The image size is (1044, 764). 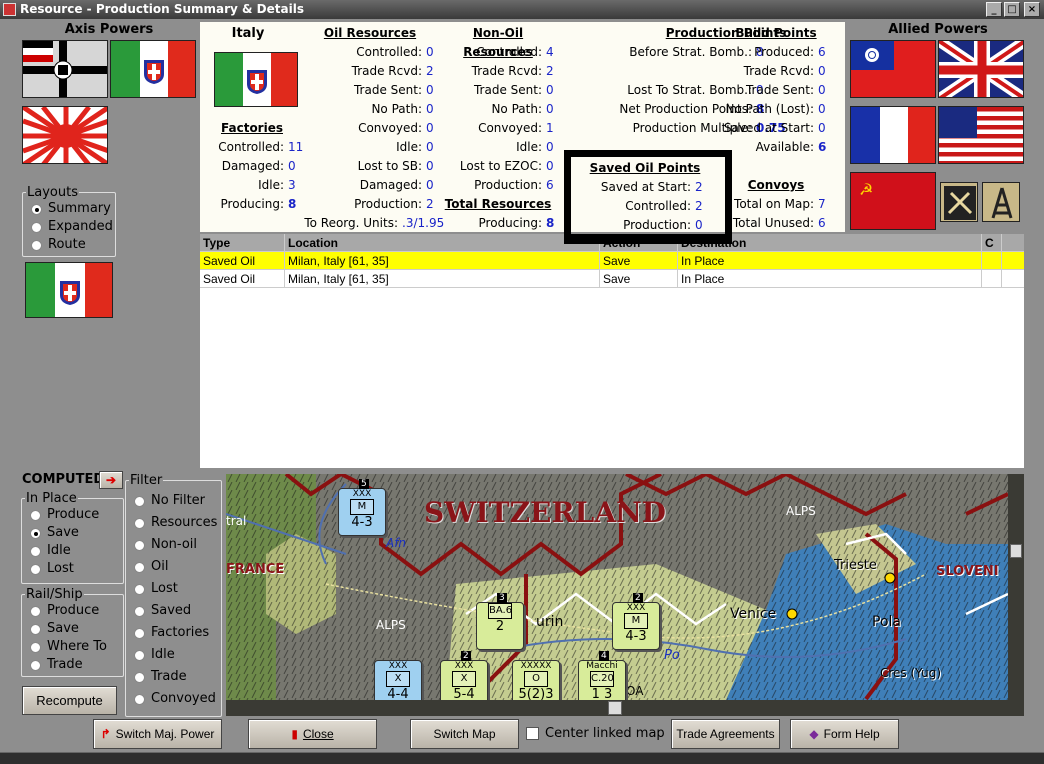 I want to click on rail-ship-group: Rail/Ship Produce Save Where To Trade, so click(x=72, y=632).